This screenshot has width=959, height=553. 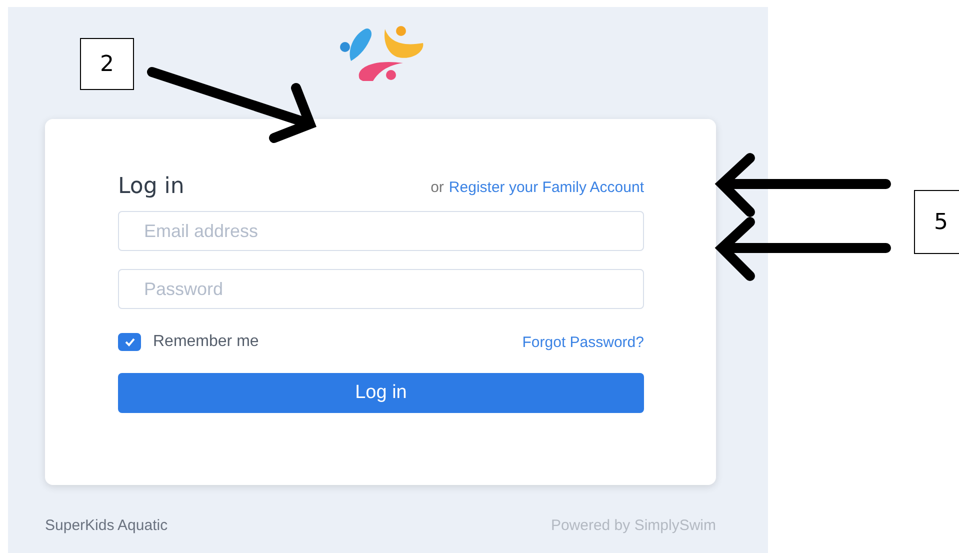 I want to click on remember-checkbox, so click(x=129, y=342).